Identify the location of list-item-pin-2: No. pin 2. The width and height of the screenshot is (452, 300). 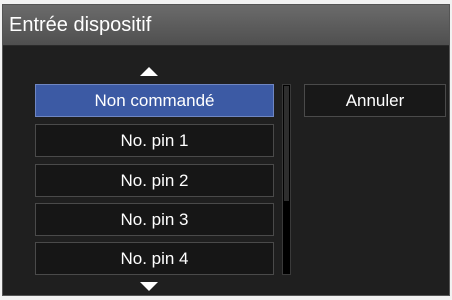
(154, 180).